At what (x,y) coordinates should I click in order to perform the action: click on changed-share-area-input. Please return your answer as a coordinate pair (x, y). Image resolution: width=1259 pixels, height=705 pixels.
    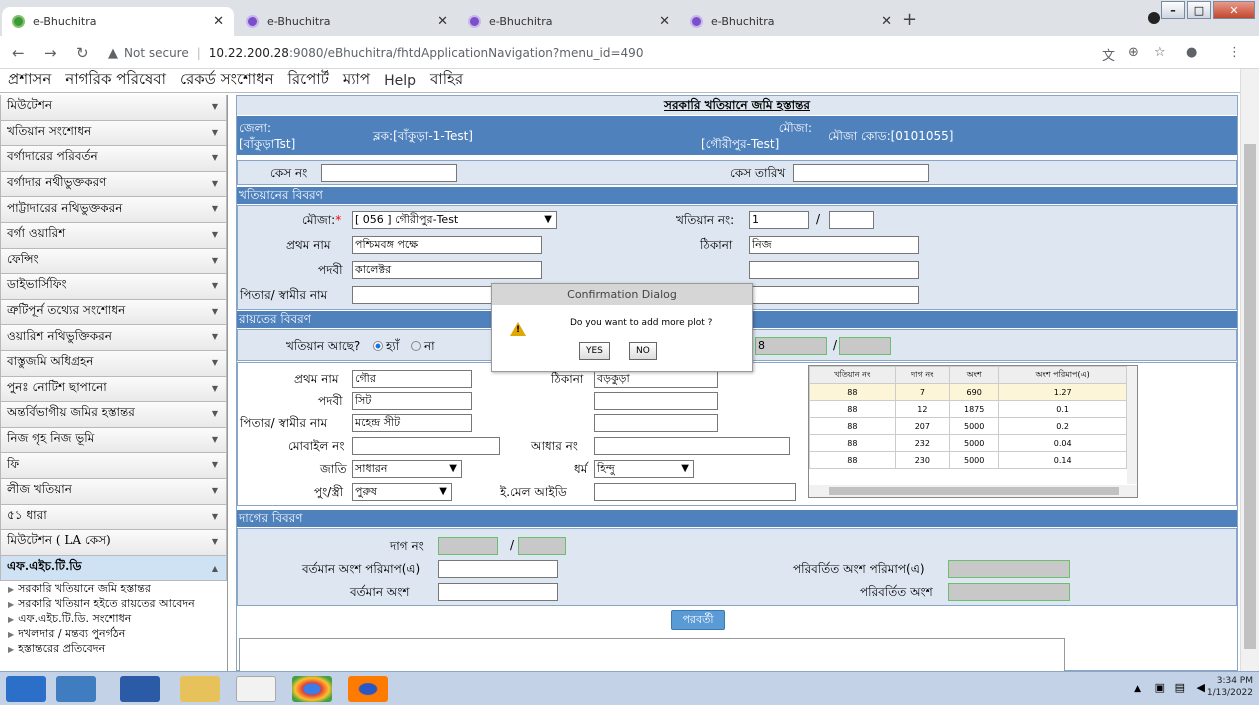
    Looking at the image, I should click on (1009, 569).